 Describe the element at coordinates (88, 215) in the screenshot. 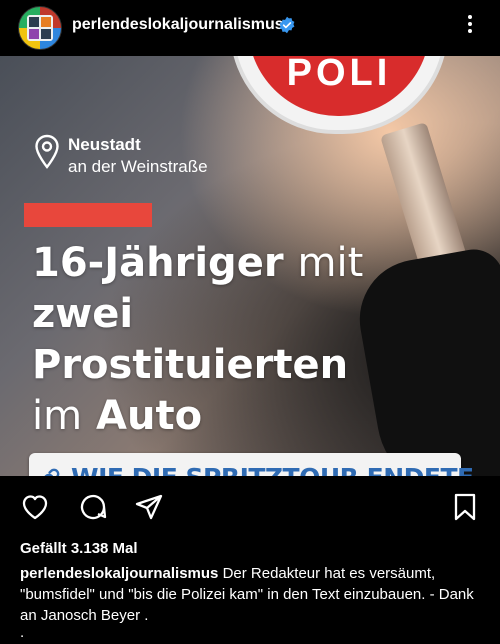

I see `accent-bar` at that location.